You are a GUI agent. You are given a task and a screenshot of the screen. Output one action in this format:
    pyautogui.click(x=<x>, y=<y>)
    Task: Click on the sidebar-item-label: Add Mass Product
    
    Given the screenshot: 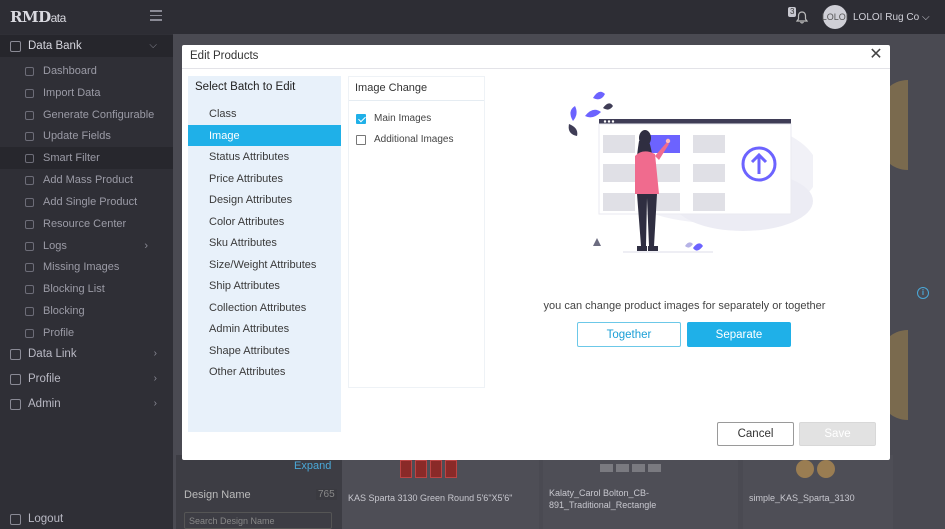 What is the action you would take?
    pyautogui.click(x=88, y=180)
    